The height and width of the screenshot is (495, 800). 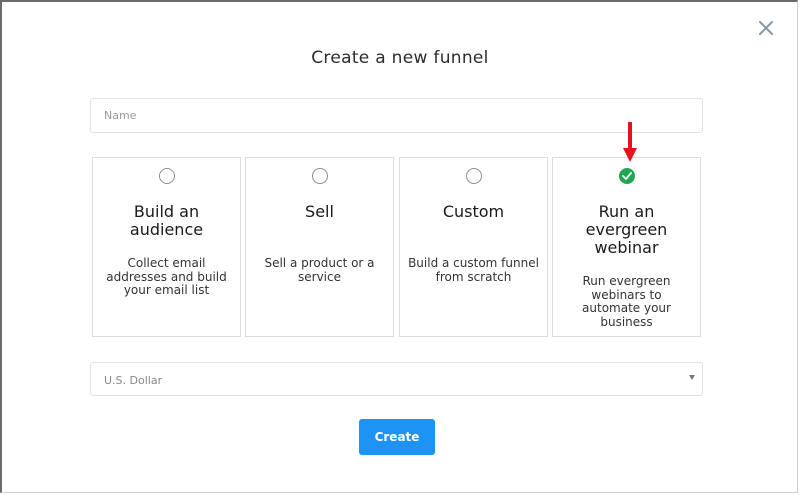 What do you see at coordinates (692, 377) in the screenshot?
I see `caret-down-icon` at bounding box center [692, 377].